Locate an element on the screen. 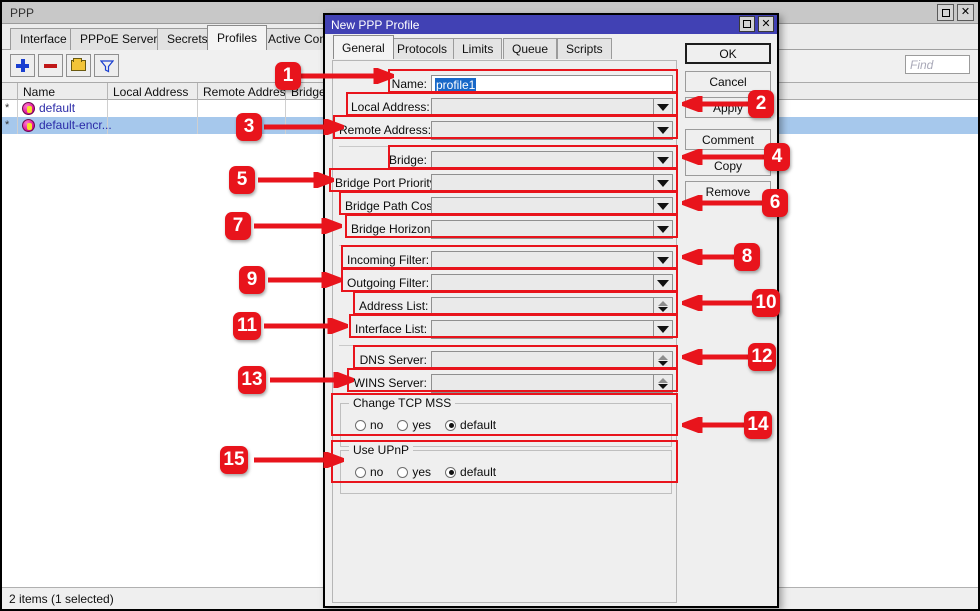 This screenshot has width=980, height=611. column-local-address: Local Address is located at coordinates (153, 91).